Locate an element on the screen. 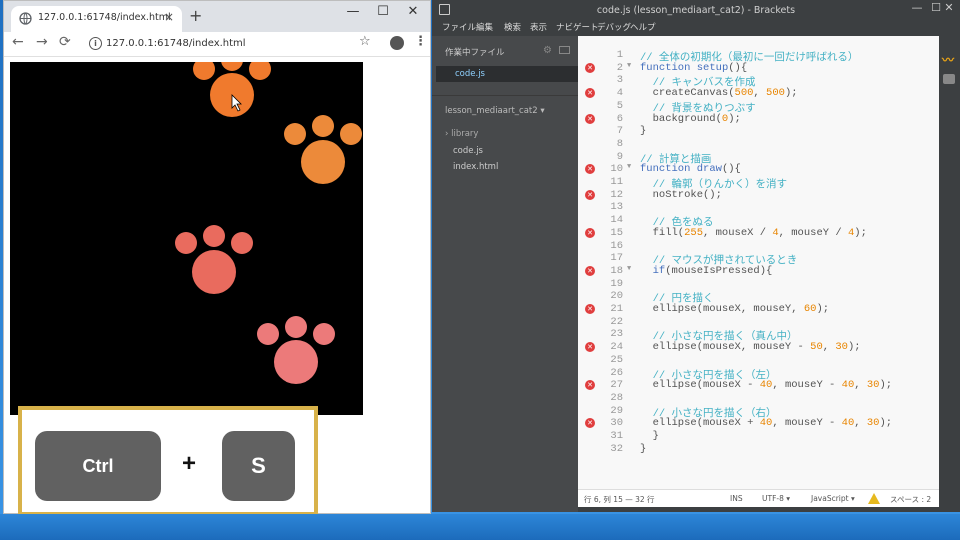  brackets-close-button: ✕ is located at coordinates (949, 7).